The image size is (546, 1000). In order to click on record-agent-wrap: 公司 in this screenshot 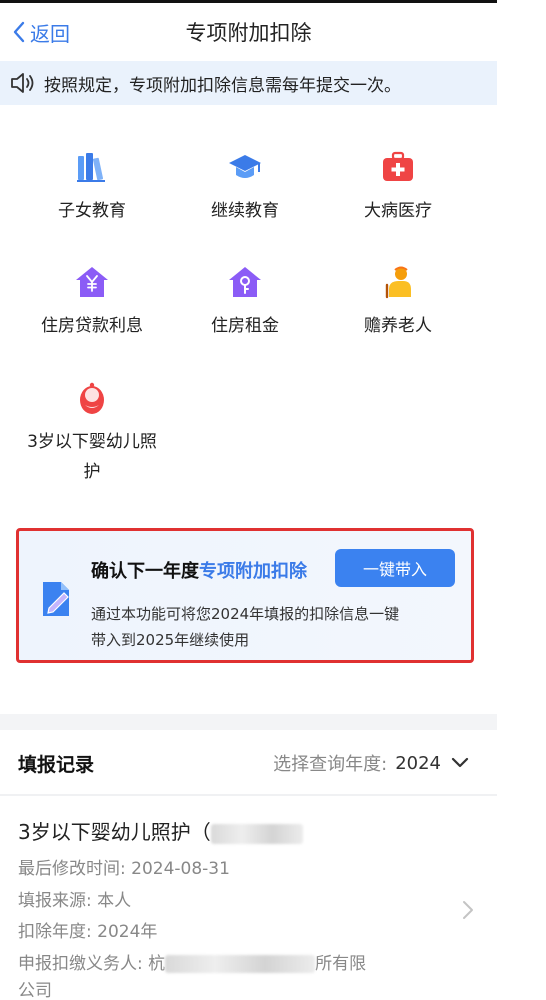, I will do `click(35, 990)`.